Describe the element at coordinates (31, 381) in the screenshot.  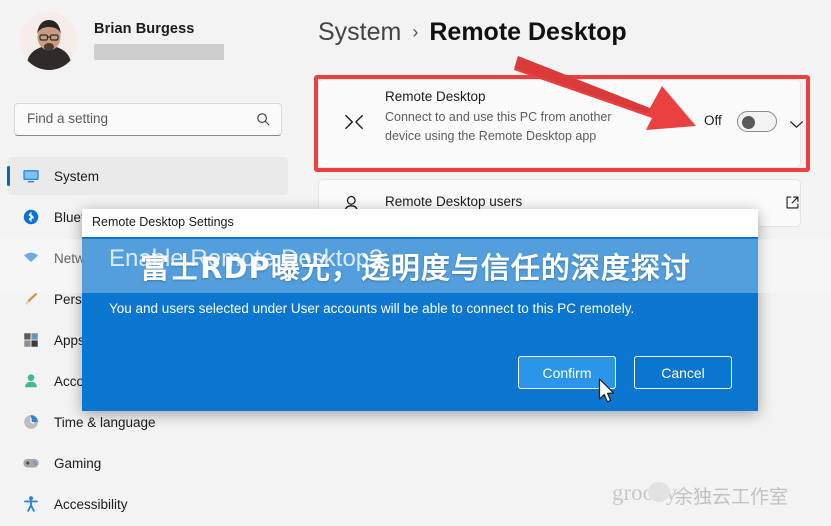
I see `person-icon` at that location.